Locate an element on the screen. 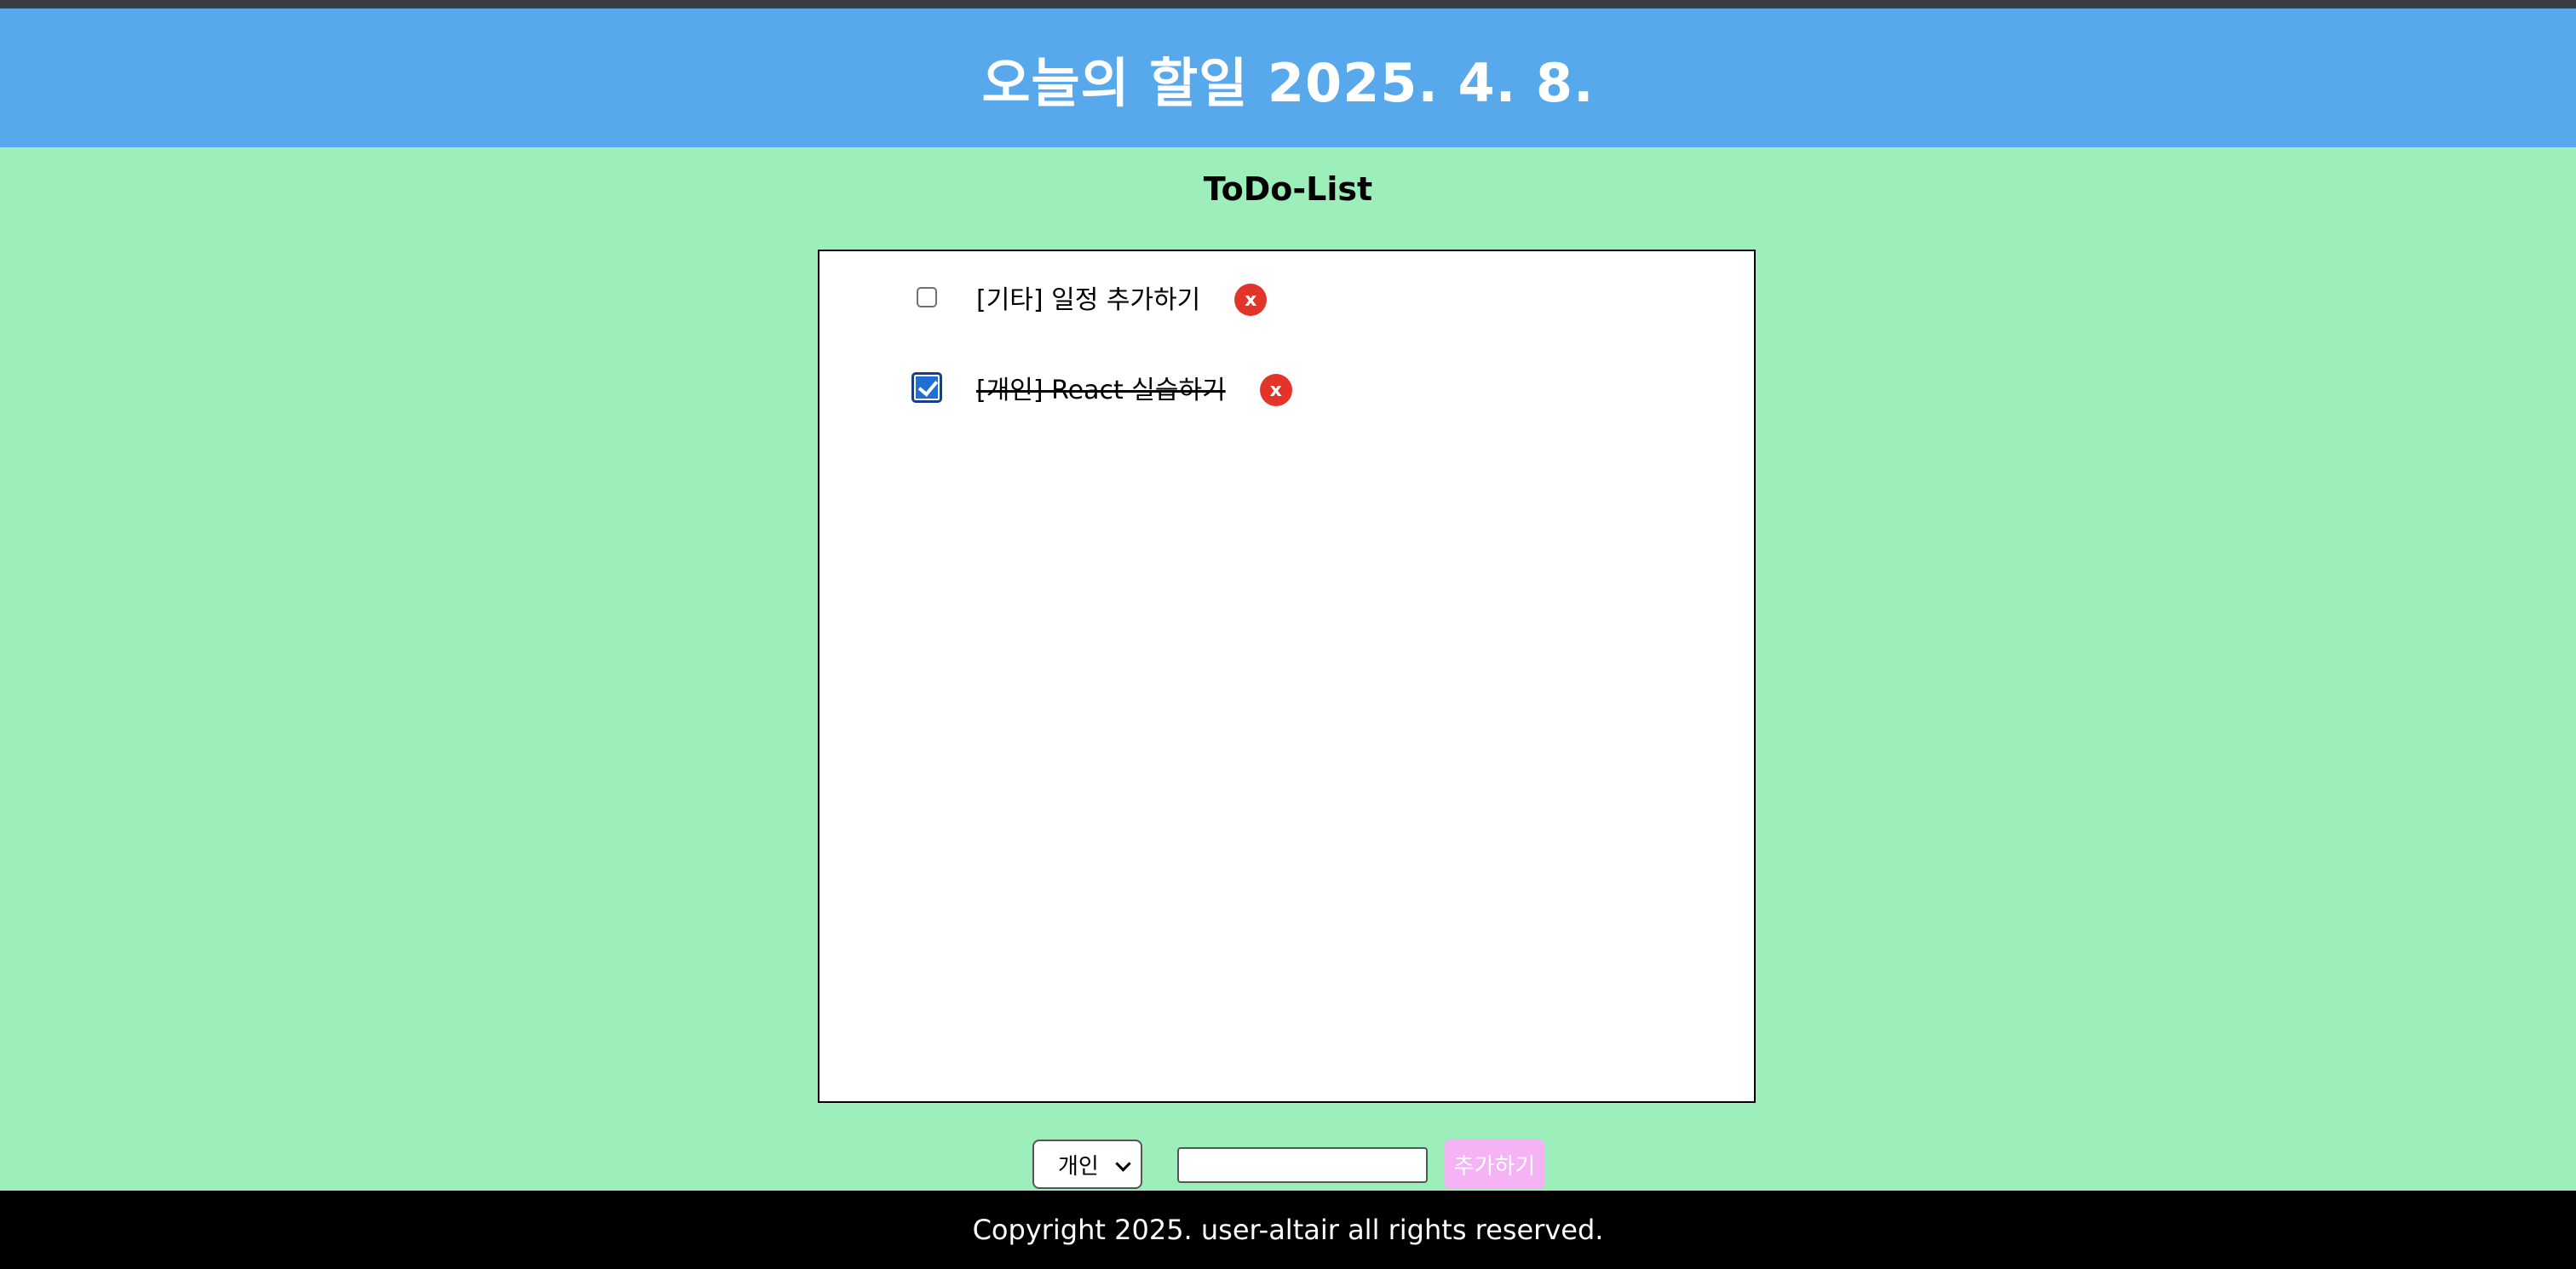 This screenshot has height=1269, width=2576. header: 오늘의 할일 2025. 4. 8. is located at coordinates (1288, 78).